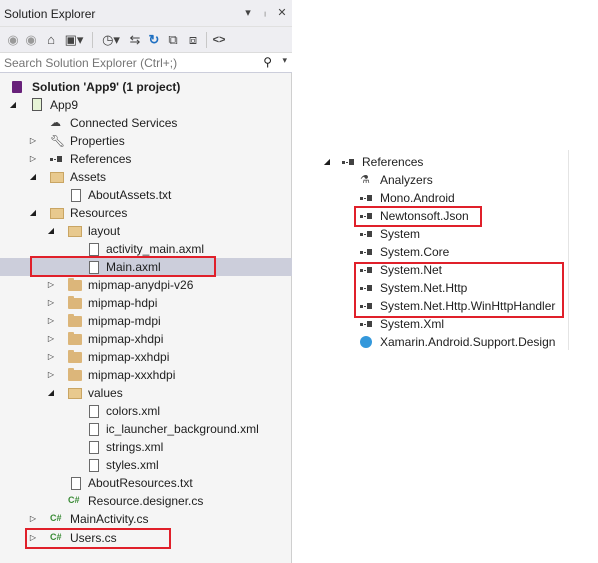 The image size is (598, 563). Describe the element at coordinates (284, 60) in the screenshot. I see `search-options-dropdown-icon: ▾` at that location.